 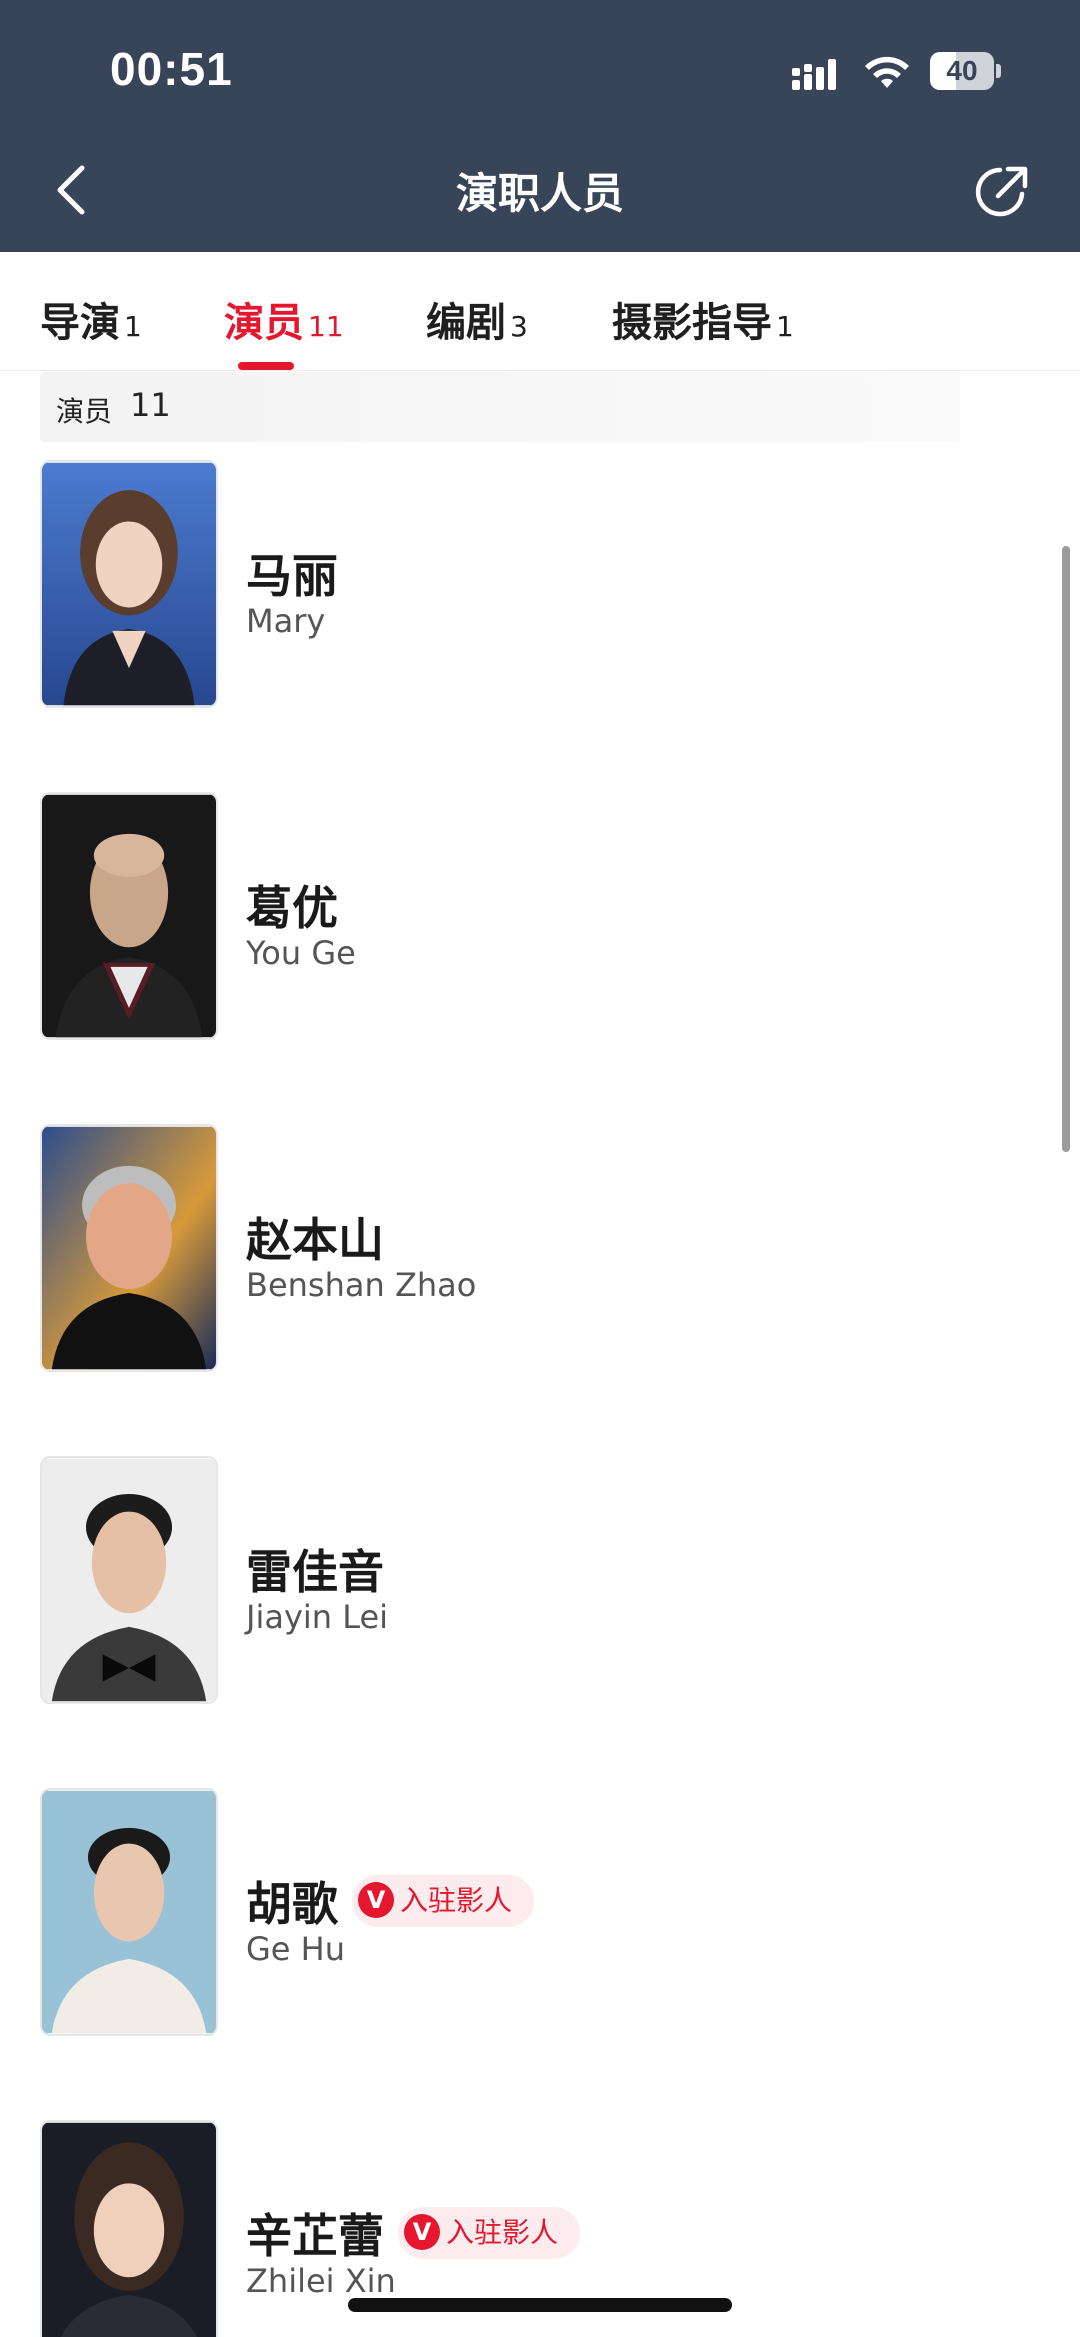 I want to click on tab-label: 演员, so click(x=264, y=323).